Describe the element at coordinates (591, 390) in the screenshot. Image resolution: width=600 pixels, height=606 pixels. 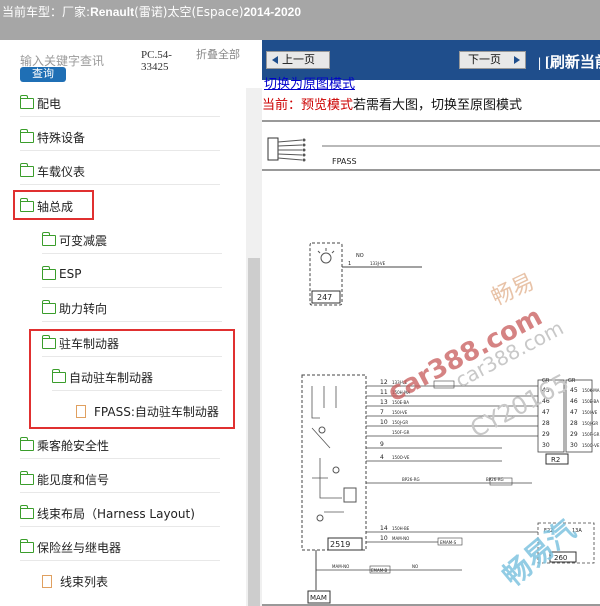
I see `svg-text: 150K-MA` at that location.